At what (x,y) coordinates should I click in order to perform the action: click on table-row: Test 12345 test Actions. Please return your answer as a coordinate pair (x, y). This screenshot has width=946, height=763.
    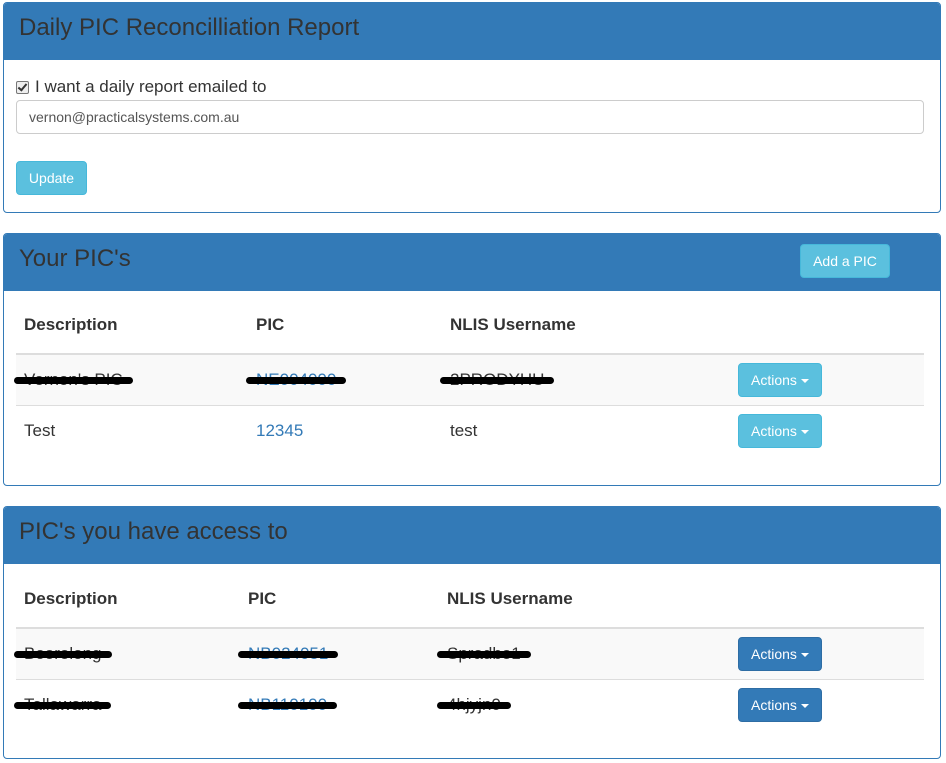
    Looking at the image, I should click on (470, 430).